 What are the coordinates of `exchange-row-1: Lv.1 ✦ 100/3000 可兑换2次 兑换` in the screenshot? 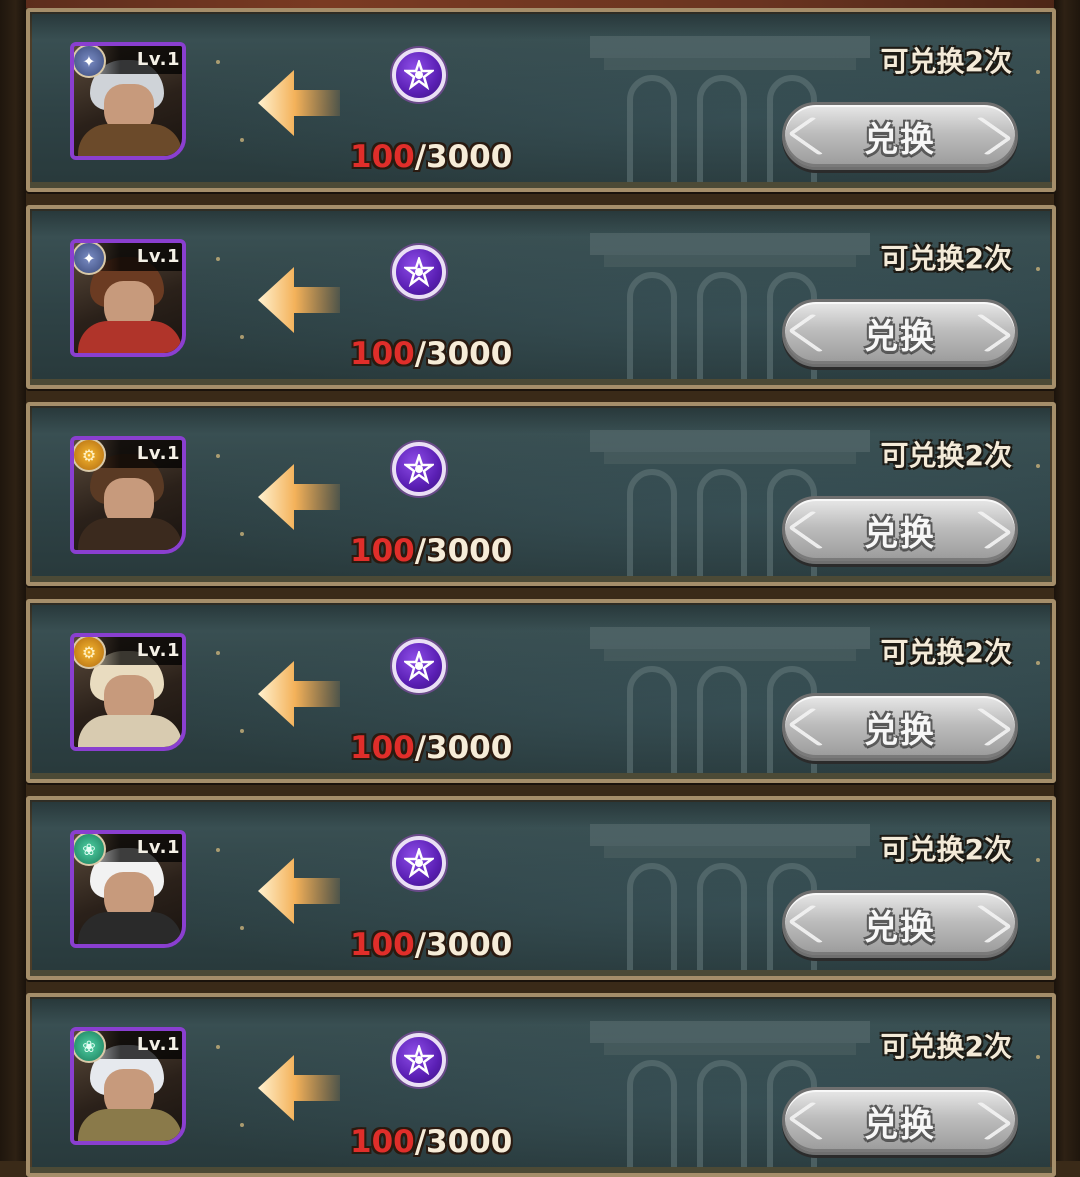 It's located at (541, 100).